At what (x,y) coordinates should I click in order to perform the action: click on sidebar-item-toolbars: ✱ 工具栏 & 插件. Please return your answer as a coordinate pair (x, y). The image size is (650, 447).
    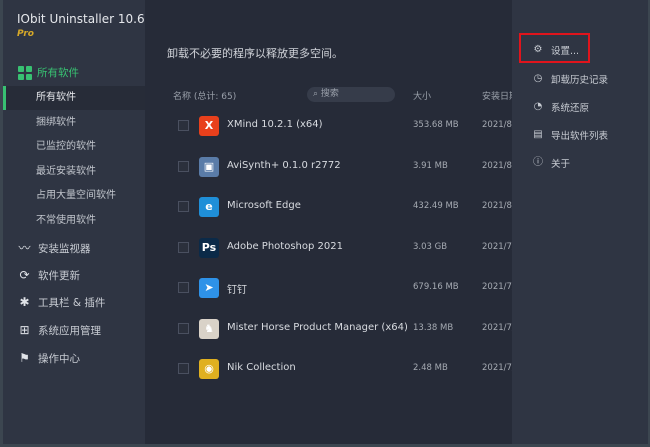
    Looking at the image, I should click on (61, 302).